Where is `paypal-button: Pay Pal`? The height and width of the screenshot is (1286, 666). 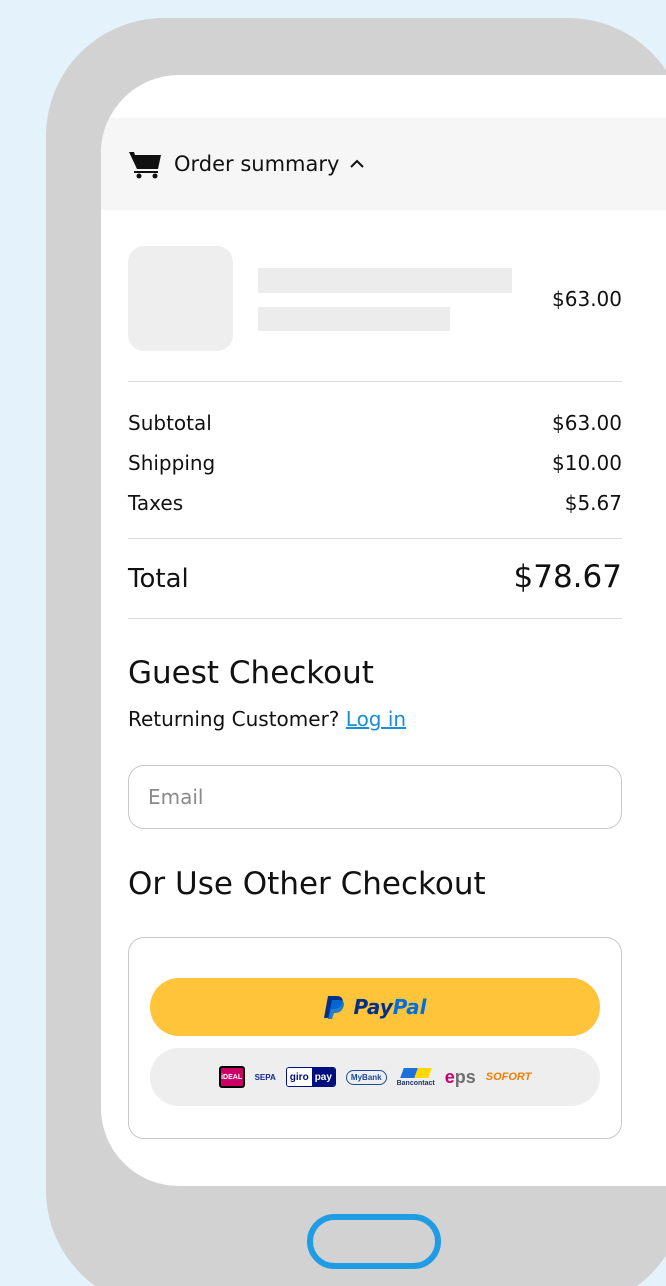 paypal-button: Pay Pal is located at coordinates (375, 1007).